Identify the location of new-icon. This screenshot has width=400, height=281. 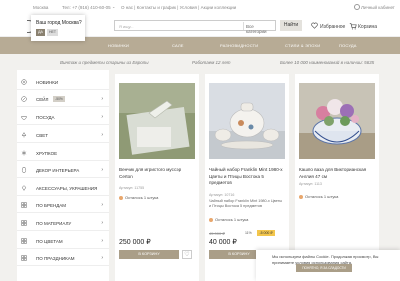
(24, 82).